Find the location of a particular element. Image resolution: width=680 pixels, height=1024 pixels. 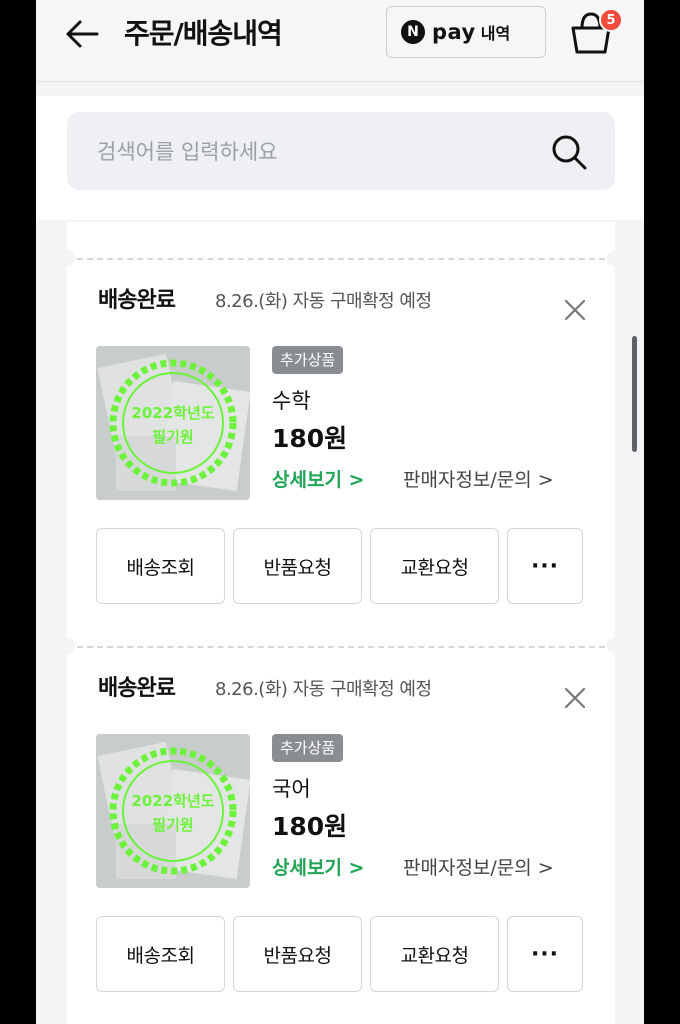

product-name: 수학 is located at coordinates (291, 401).